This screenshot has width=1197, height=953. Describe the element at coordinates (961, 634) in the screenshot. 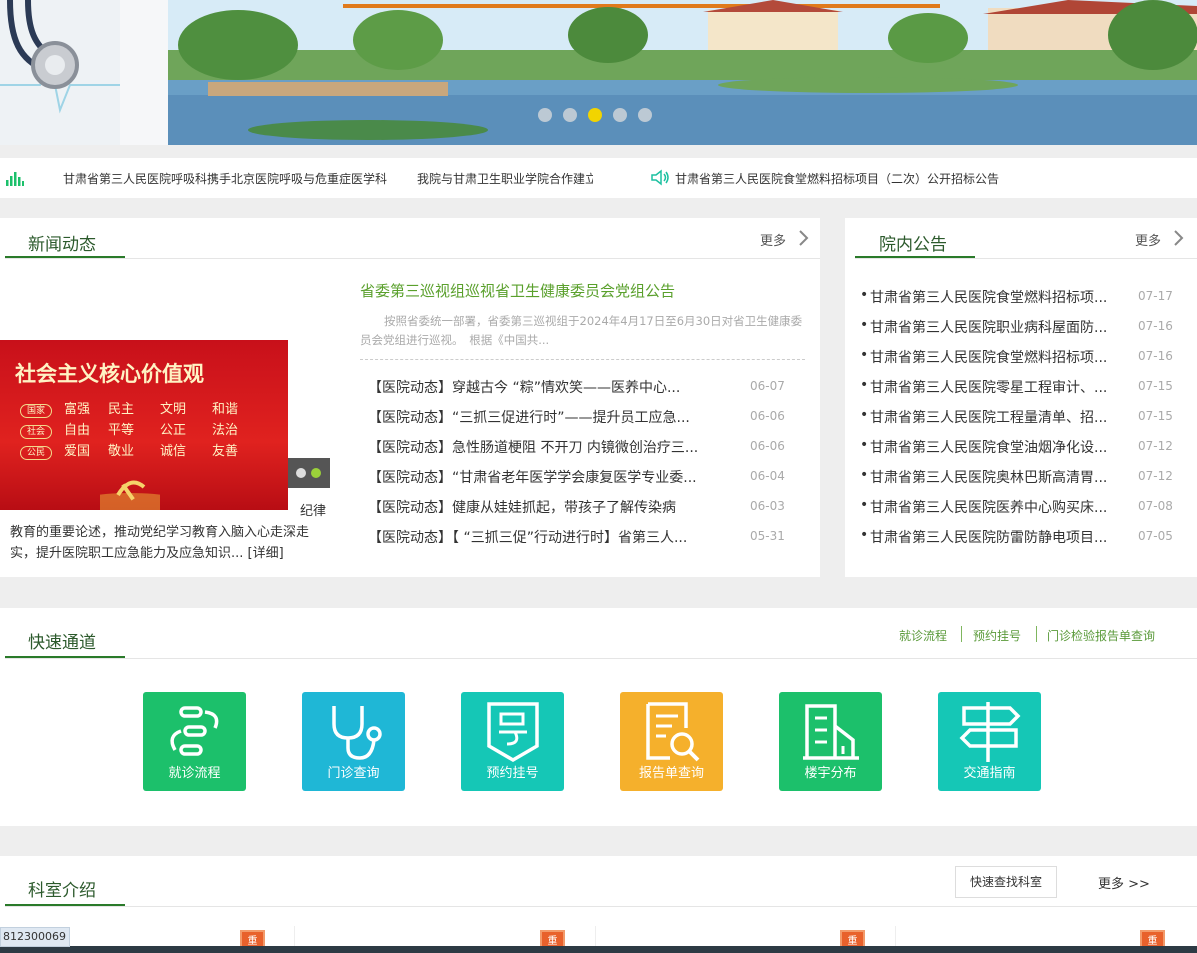

I see `link-separator` at that location.